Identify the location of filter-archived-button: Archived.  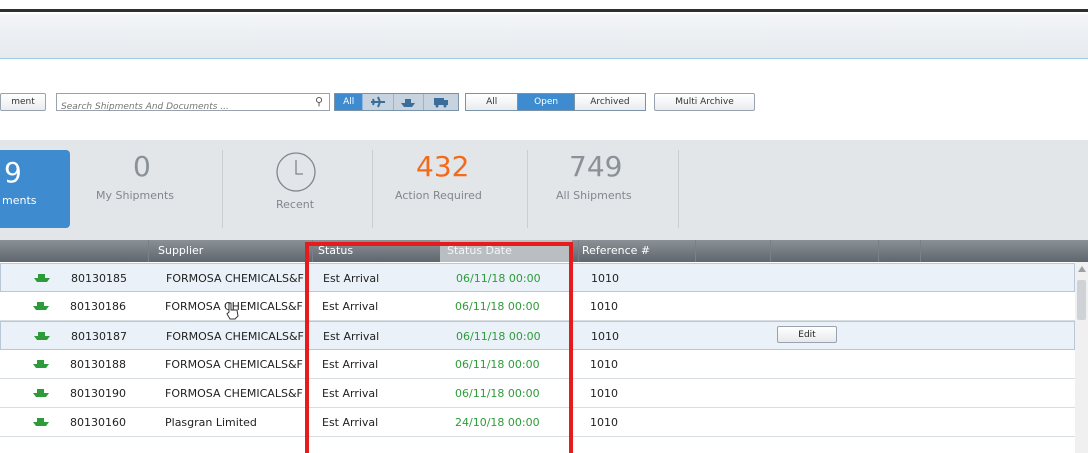
(609, 102).